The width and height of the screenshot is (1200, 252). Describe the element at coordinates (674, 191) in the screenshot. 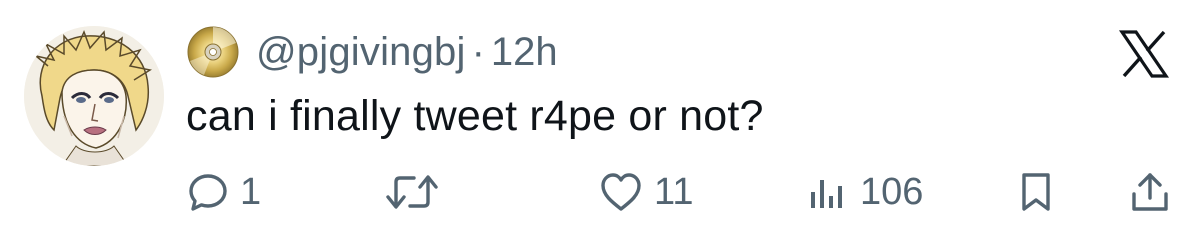

I see `like-count: 11` at that location.